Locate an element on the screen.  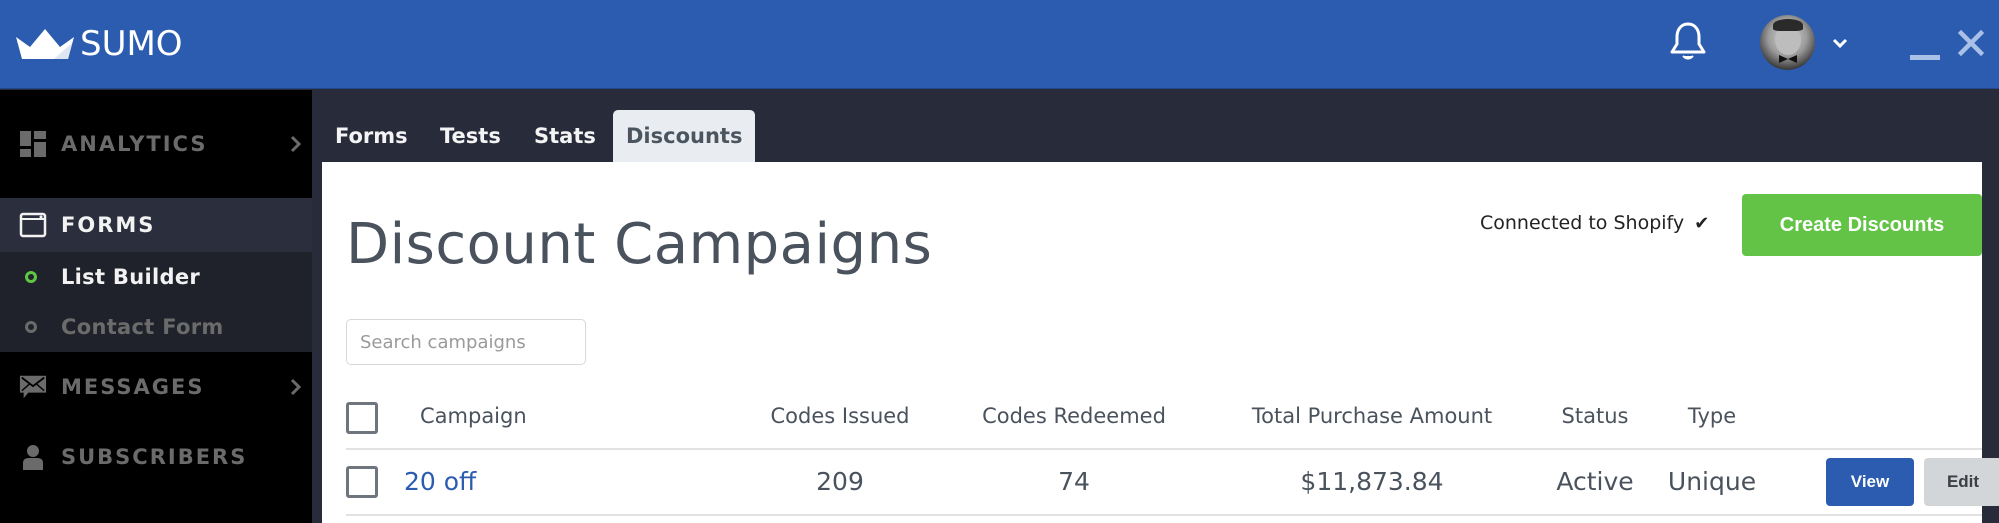
tab-tests: Tests is located at coordinates (470, 136).